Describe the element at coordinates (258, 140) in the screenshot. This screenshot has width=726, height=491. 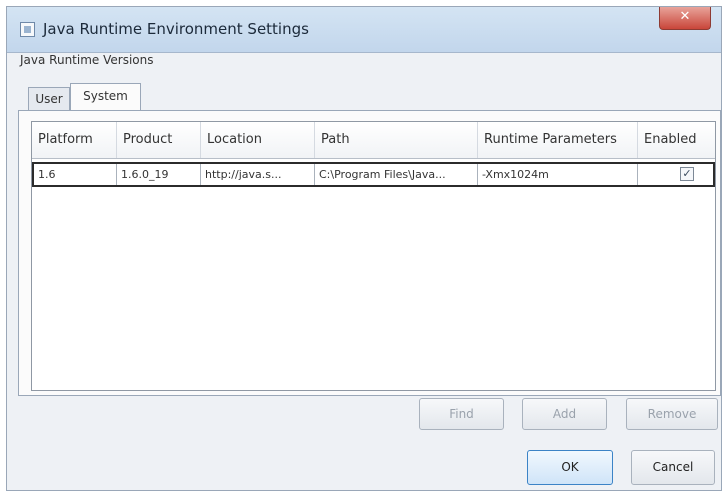
I see `column-header-location: Location` at that location.